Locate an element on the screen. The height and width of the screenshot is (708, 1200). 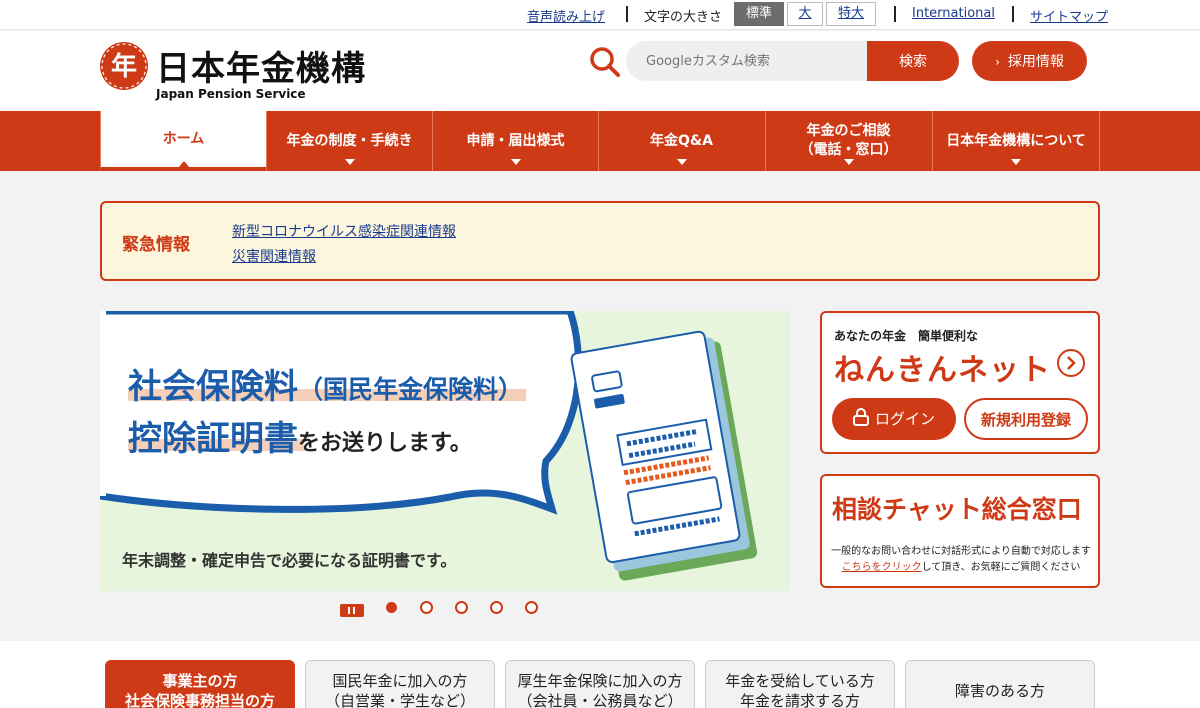
hero-heading-line2: 控除証明書をお送りします。 is located at coordinates (300, 435).